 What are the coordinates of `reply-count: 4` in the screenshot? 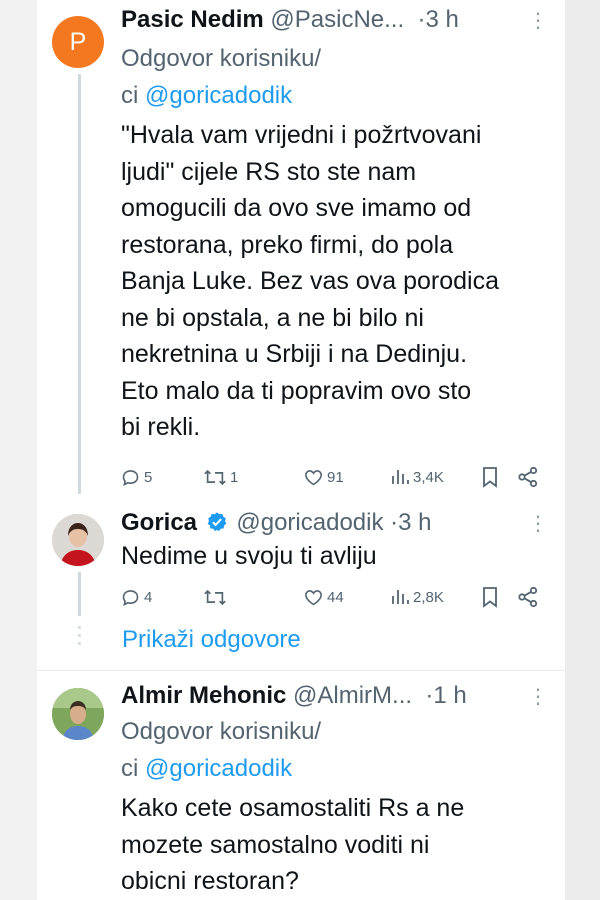 It's located at (148, 597).